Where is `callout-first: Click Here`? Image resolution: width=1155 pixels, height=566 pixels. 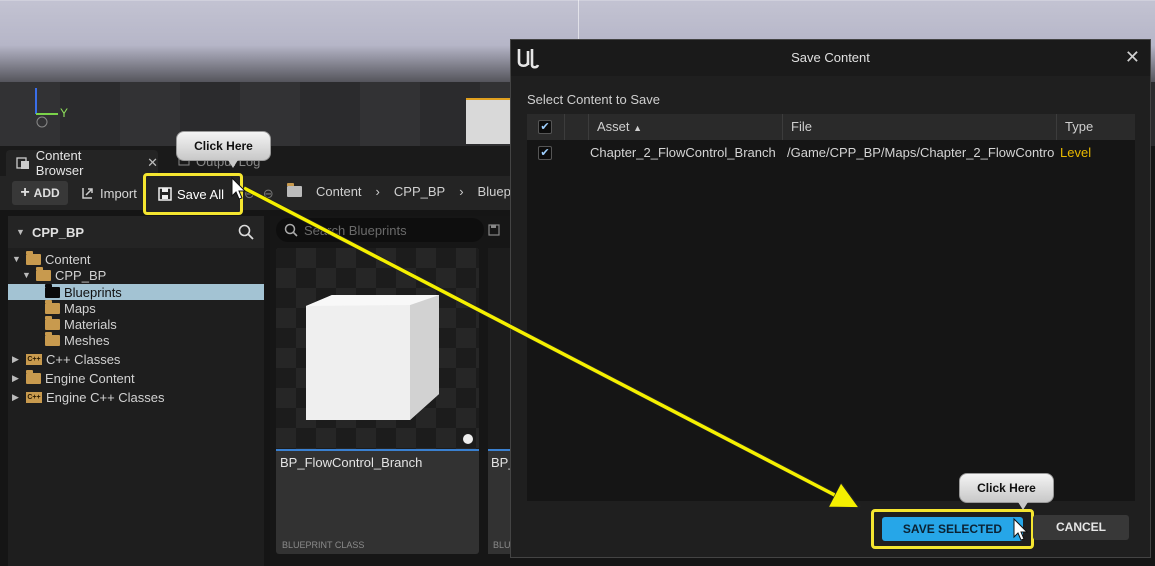
callout-first: Click Here is located at coordinates (223, 146).